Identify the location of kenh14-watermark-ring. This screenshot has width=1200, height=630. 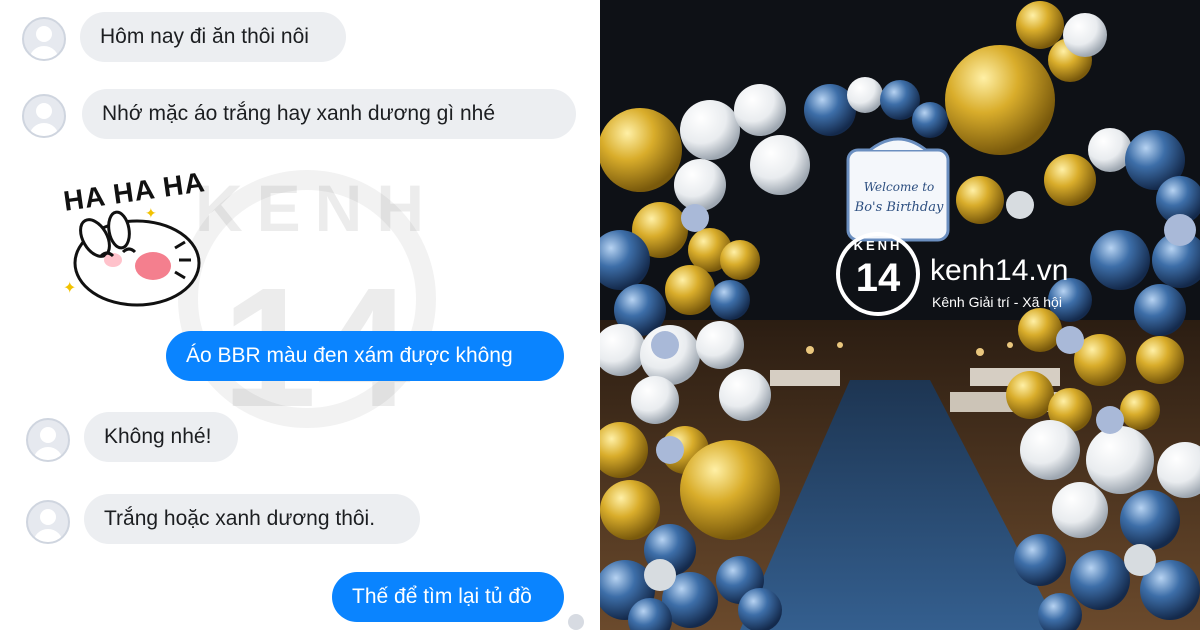
(307, 299).